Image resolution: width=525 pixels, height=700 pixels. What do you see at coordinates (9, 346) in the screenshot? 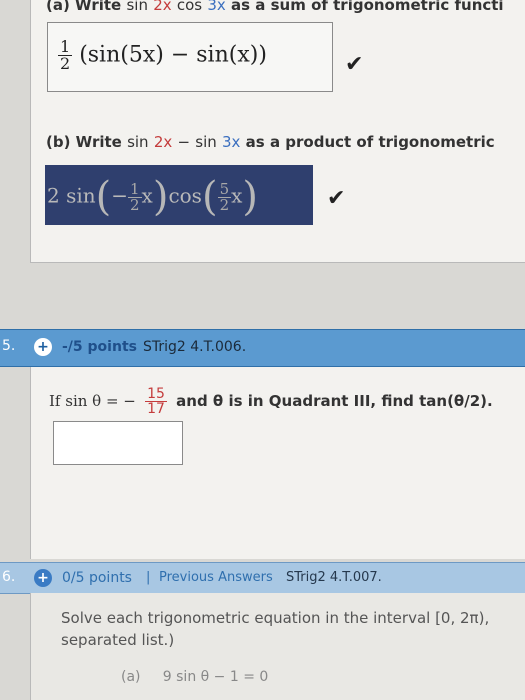
I see `question-number: 5.` at bounding box center [9, 346].